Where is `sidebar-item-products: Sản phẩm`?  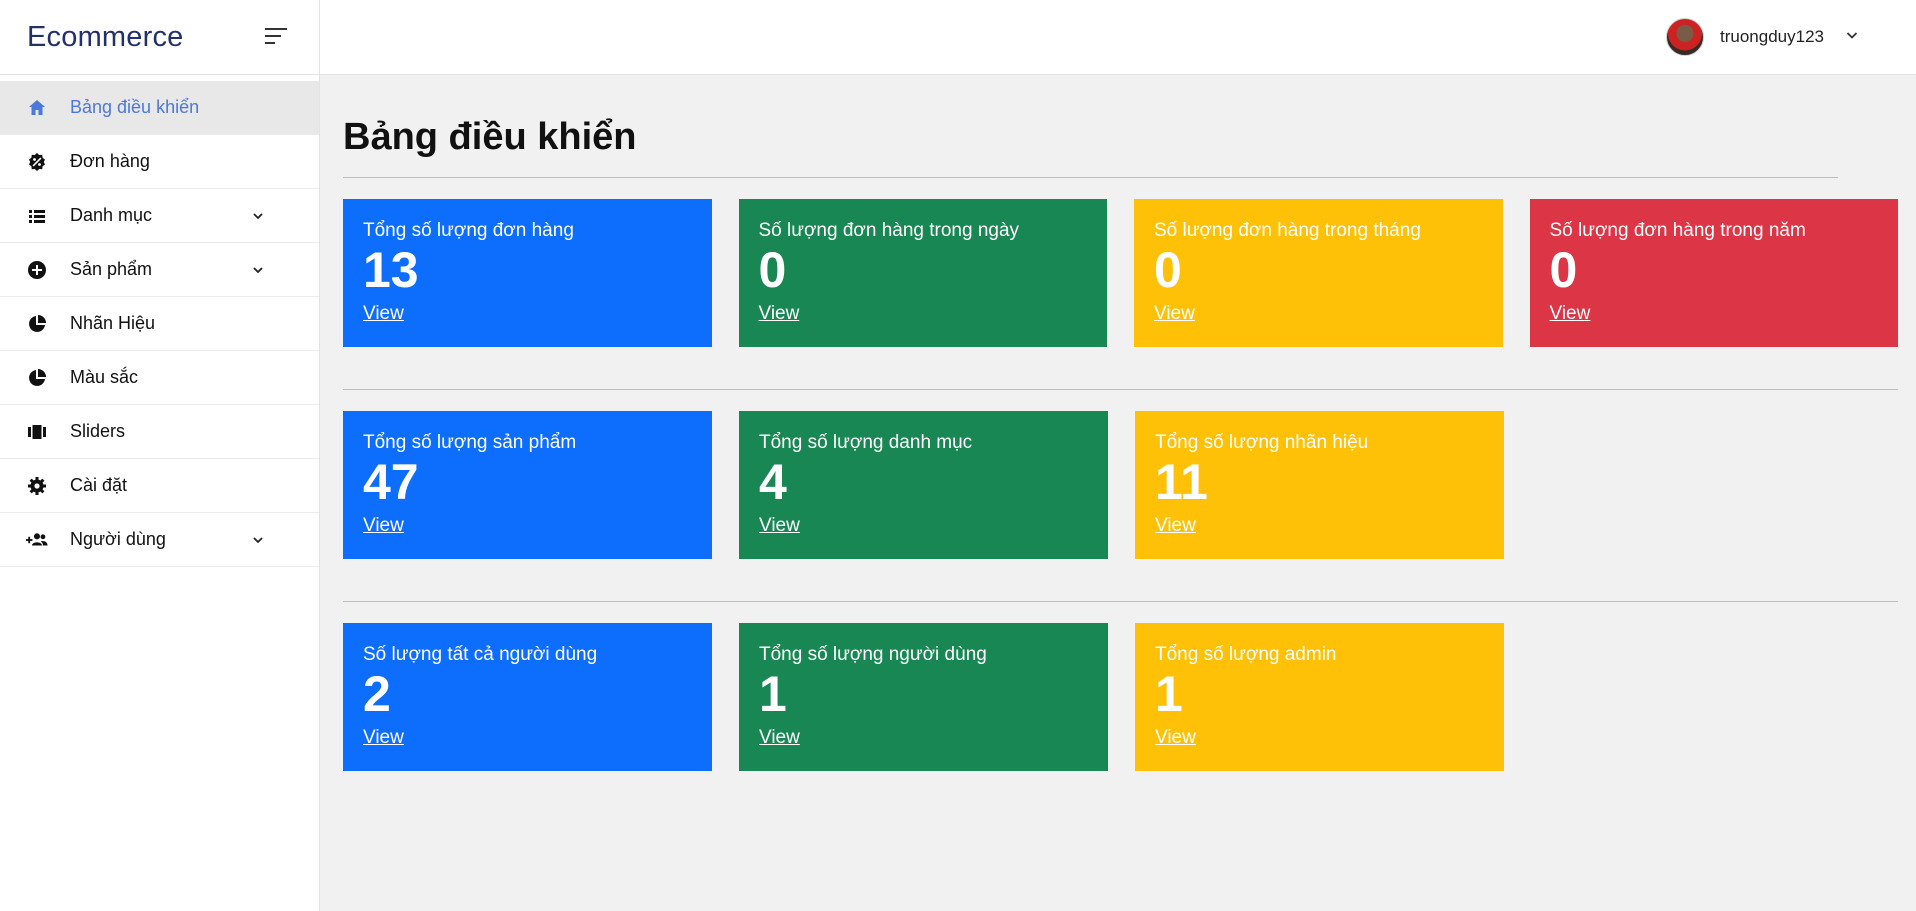 sidebar-item-products: Sản phẩm is located at coordinates (159, 270).